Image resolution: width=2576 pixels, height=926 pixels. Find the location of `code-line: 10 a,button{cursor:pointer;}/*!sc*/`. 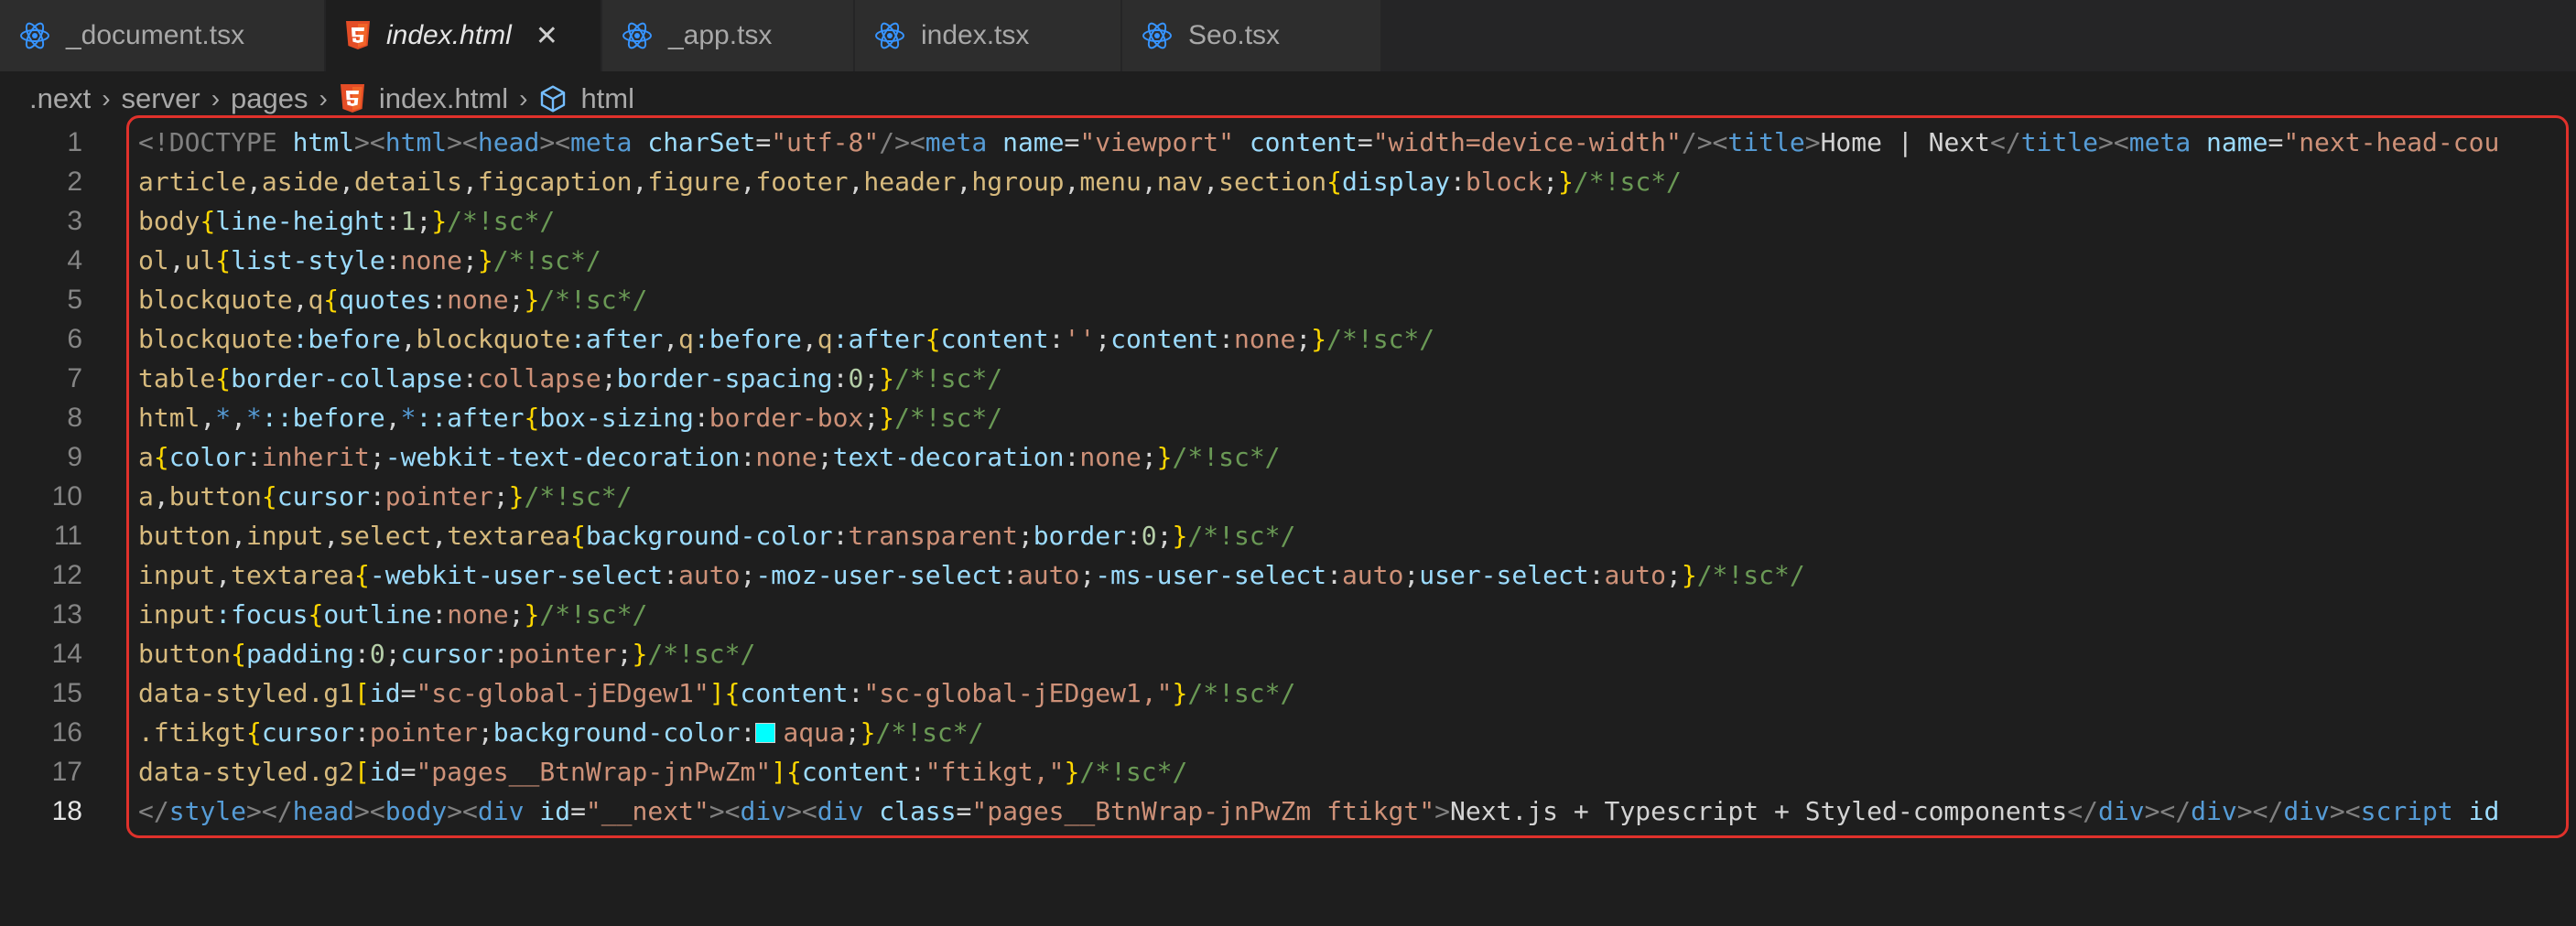

code-line: 10 a,button{cursor:pointer;}/*!sc*/ is located at coordinates (1288, 496).